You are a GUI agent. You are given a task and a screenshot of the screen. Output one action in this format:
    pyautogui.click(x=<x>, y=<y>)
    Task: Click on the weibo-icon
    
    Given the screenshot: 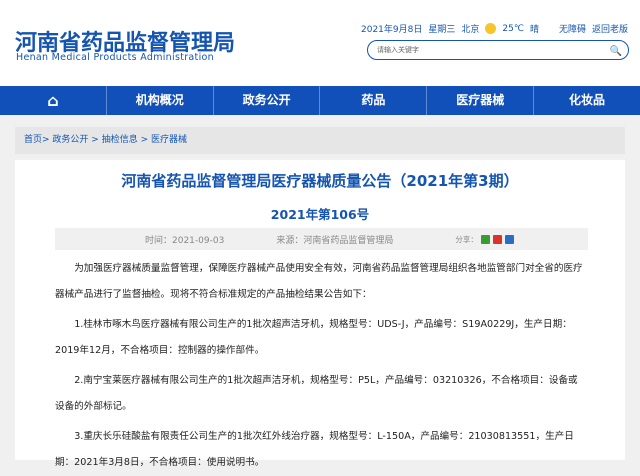 What is the action you would take?
    pyautogui.click(x=497, y=239)
    